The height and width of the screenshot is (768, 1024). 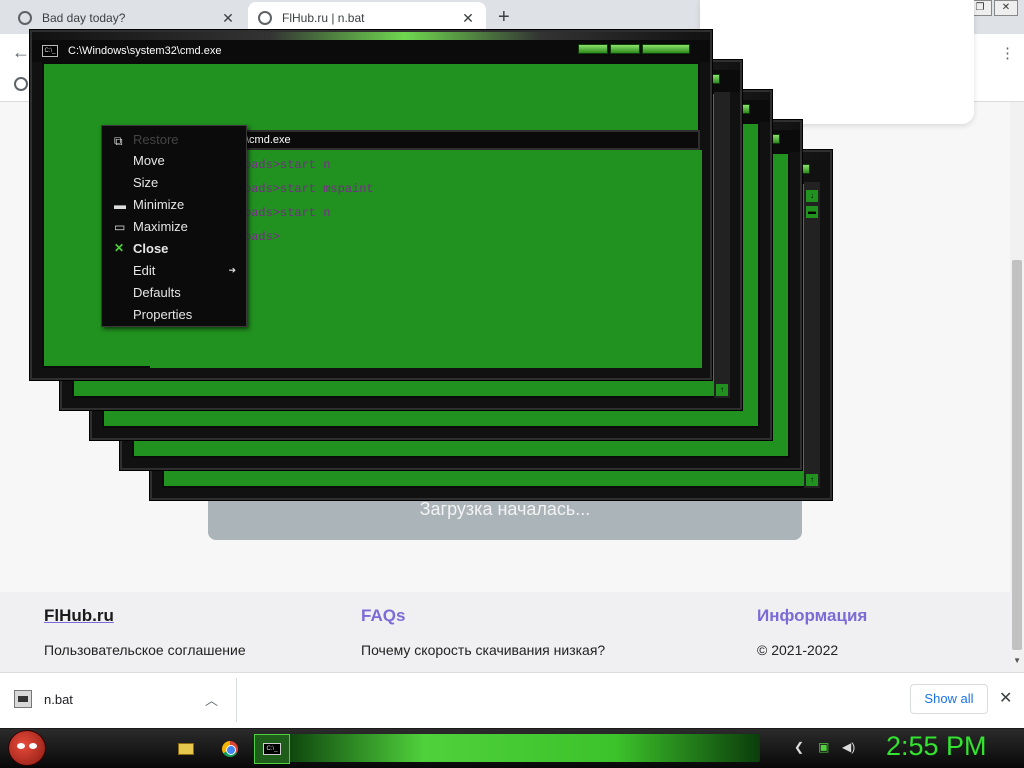 I want to click on console-scrollbar: ↓ ▬ ↑, so click(x=812, y=335).